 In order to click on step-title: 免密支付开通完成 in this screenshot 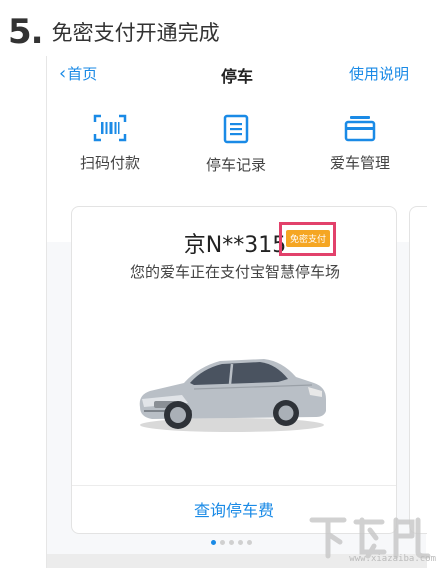, I will do `click(135, 33)`.